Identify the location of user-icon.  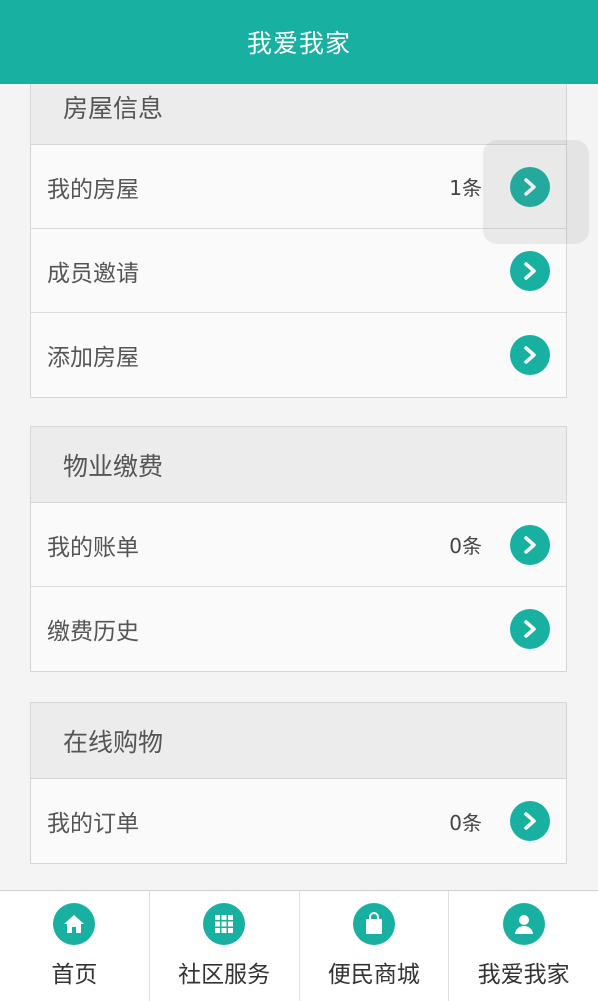
(523, 924).